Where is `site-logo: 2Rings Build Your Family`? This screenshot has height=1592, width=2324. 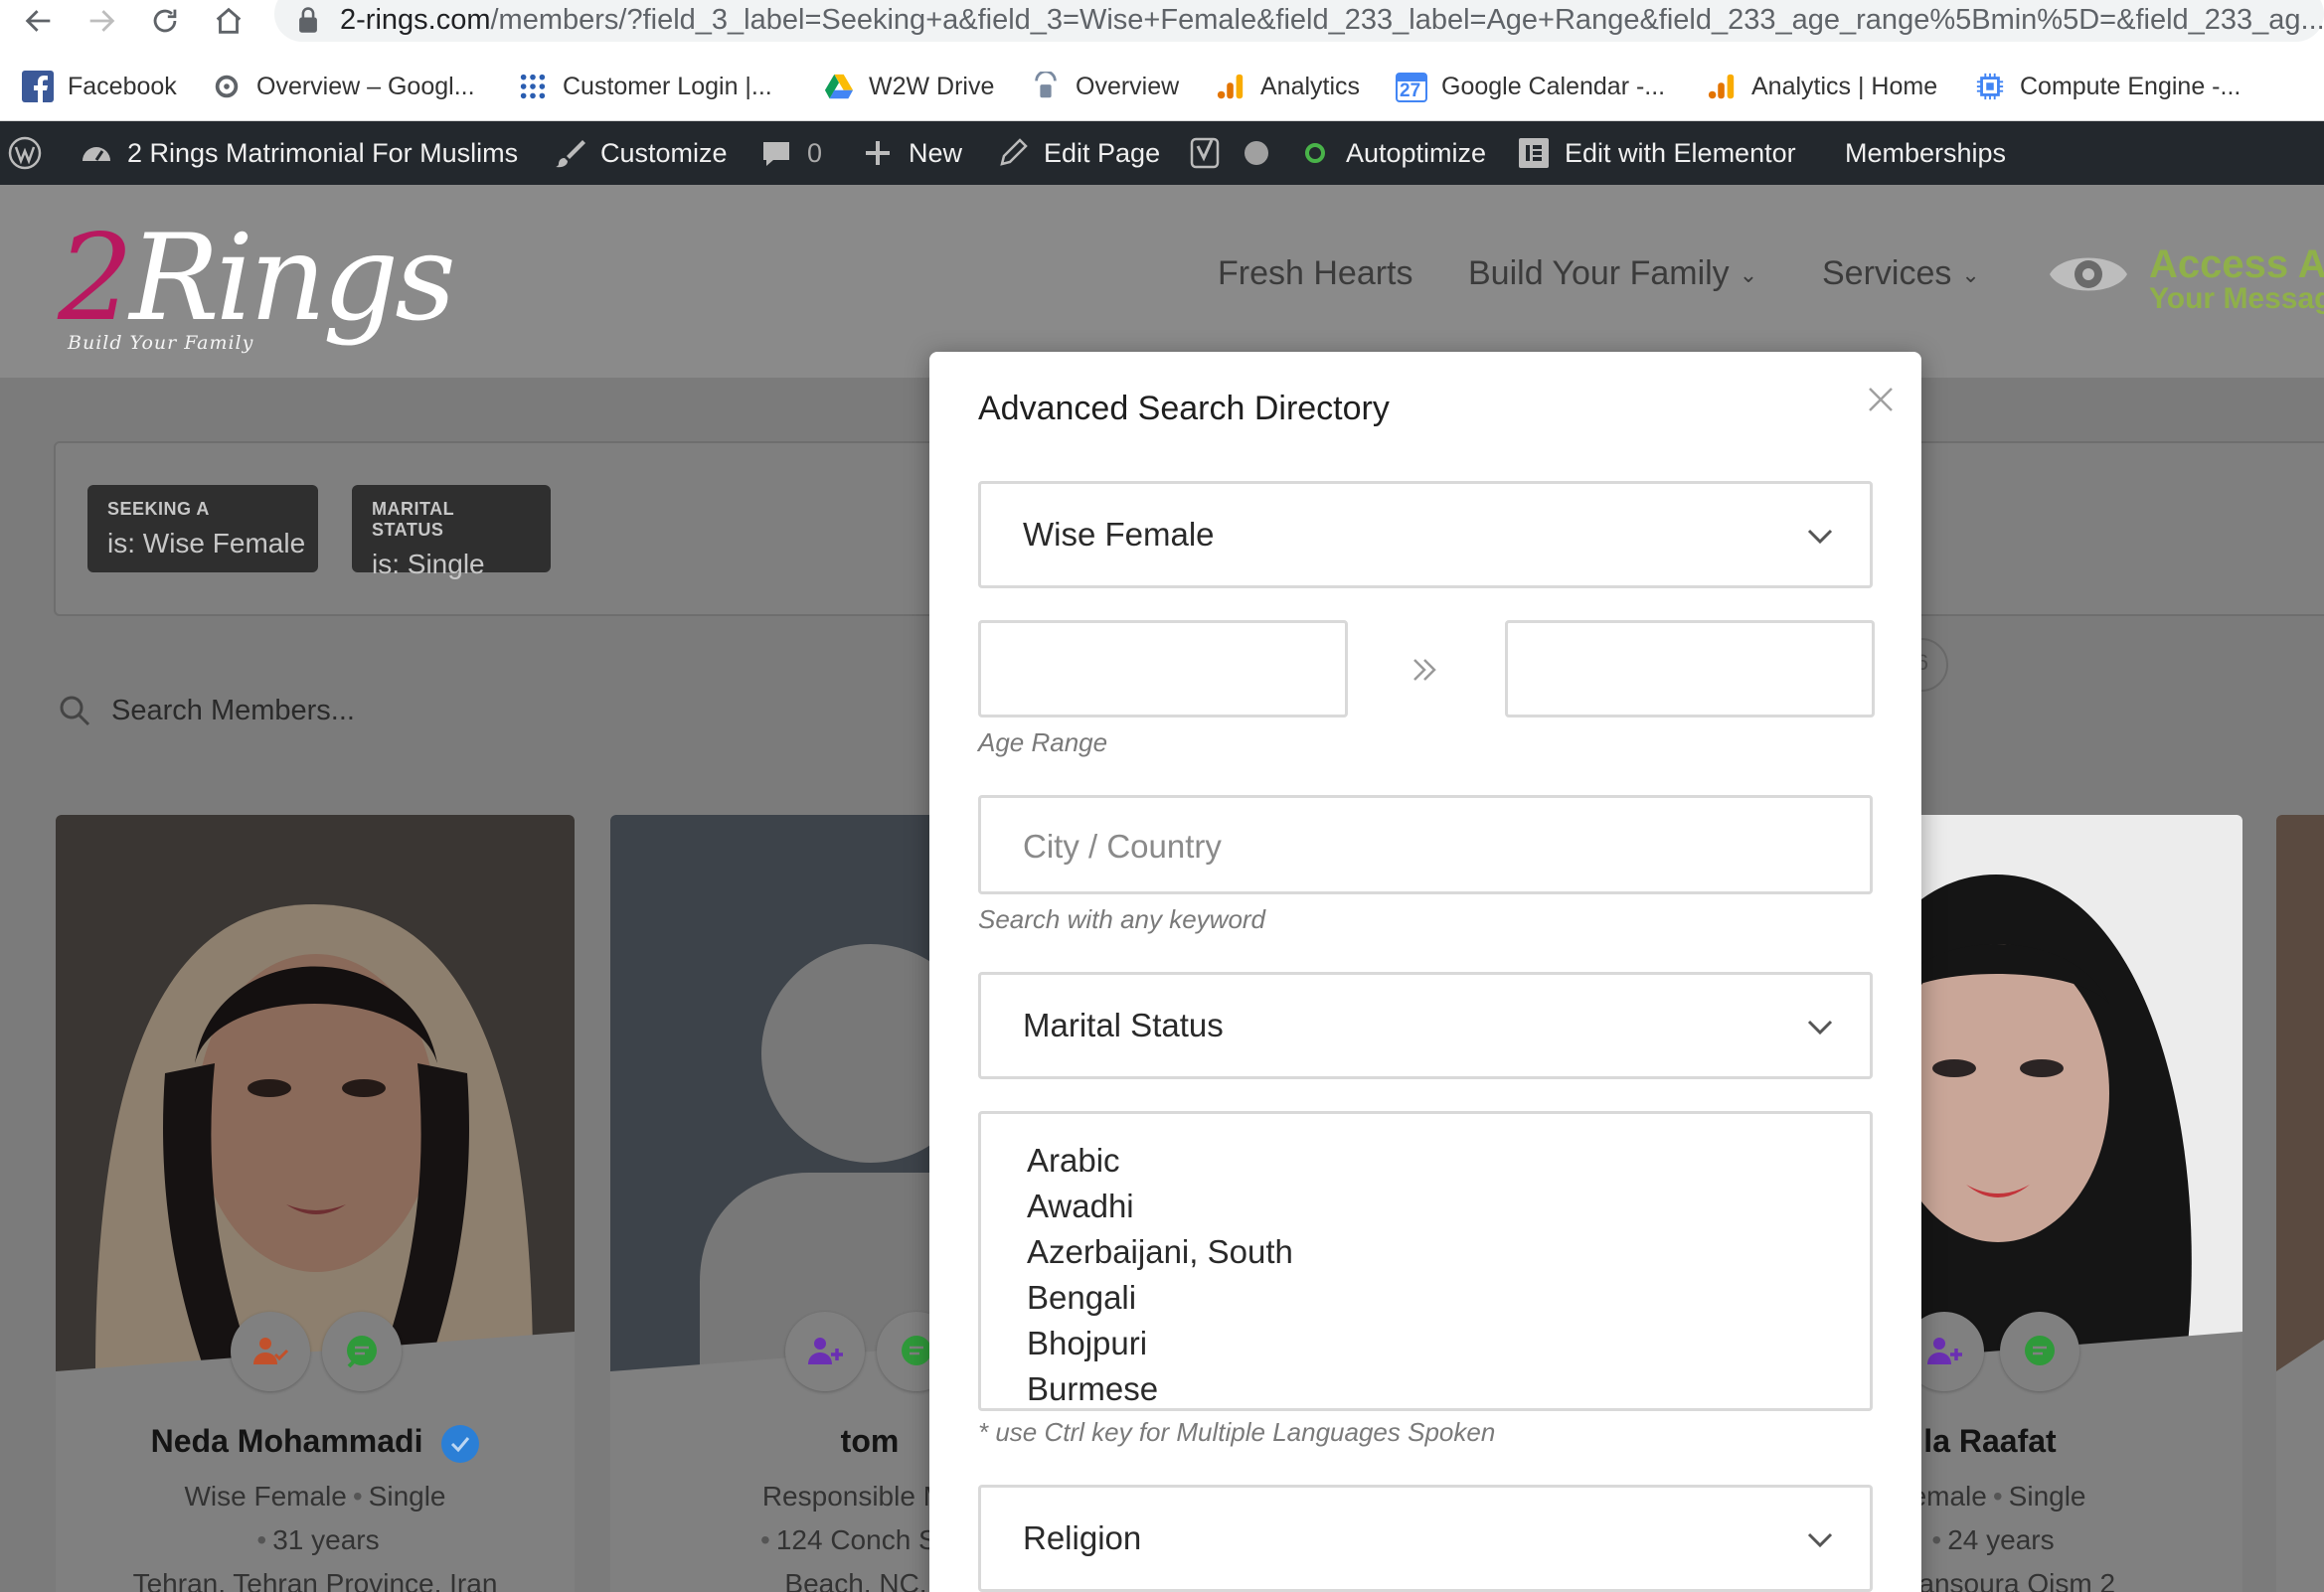
site-logo: 2Rings Build Your Family is located at coordinates (257, 290).